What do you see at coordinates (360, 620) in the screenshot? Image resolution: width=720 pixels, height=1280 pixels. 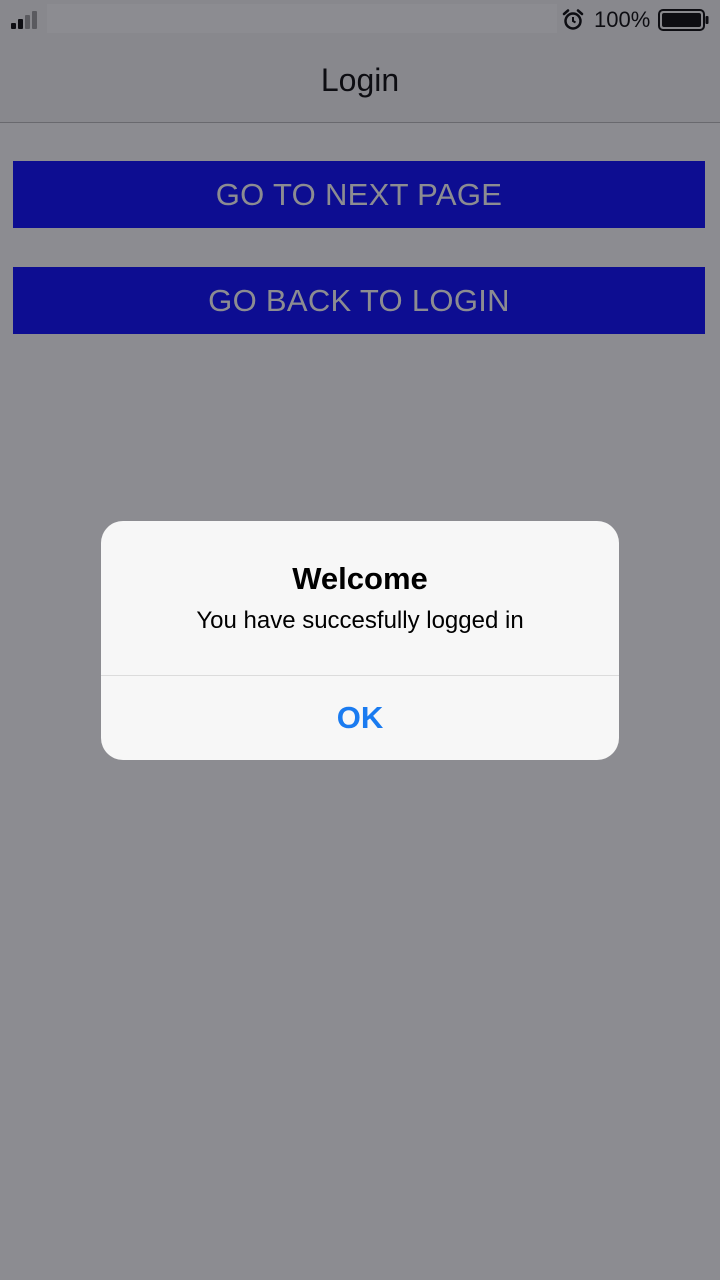 I see `alert-message: You have succesfully logged in` at bounding box center [360, 620].